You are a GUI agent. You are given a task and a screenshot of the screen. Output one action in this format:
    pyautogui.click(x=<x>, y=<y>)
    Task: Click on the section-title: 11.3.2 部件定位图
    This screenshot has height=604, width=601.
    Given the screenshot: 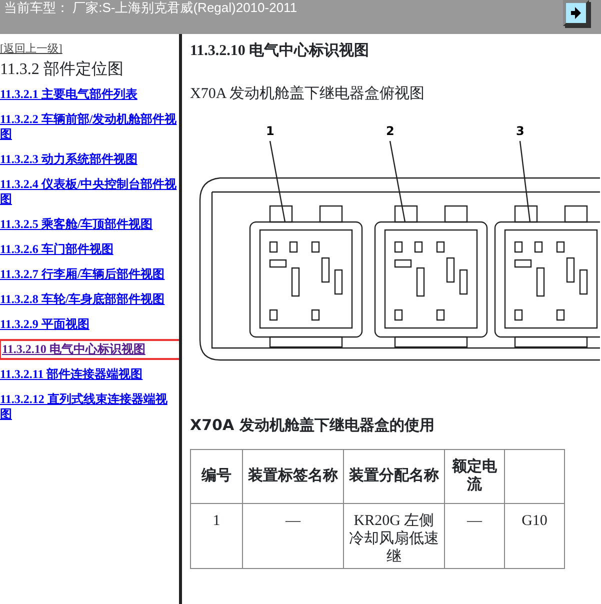 What is the action you would take?
    pyautogui.click(x=62, y=70)
    